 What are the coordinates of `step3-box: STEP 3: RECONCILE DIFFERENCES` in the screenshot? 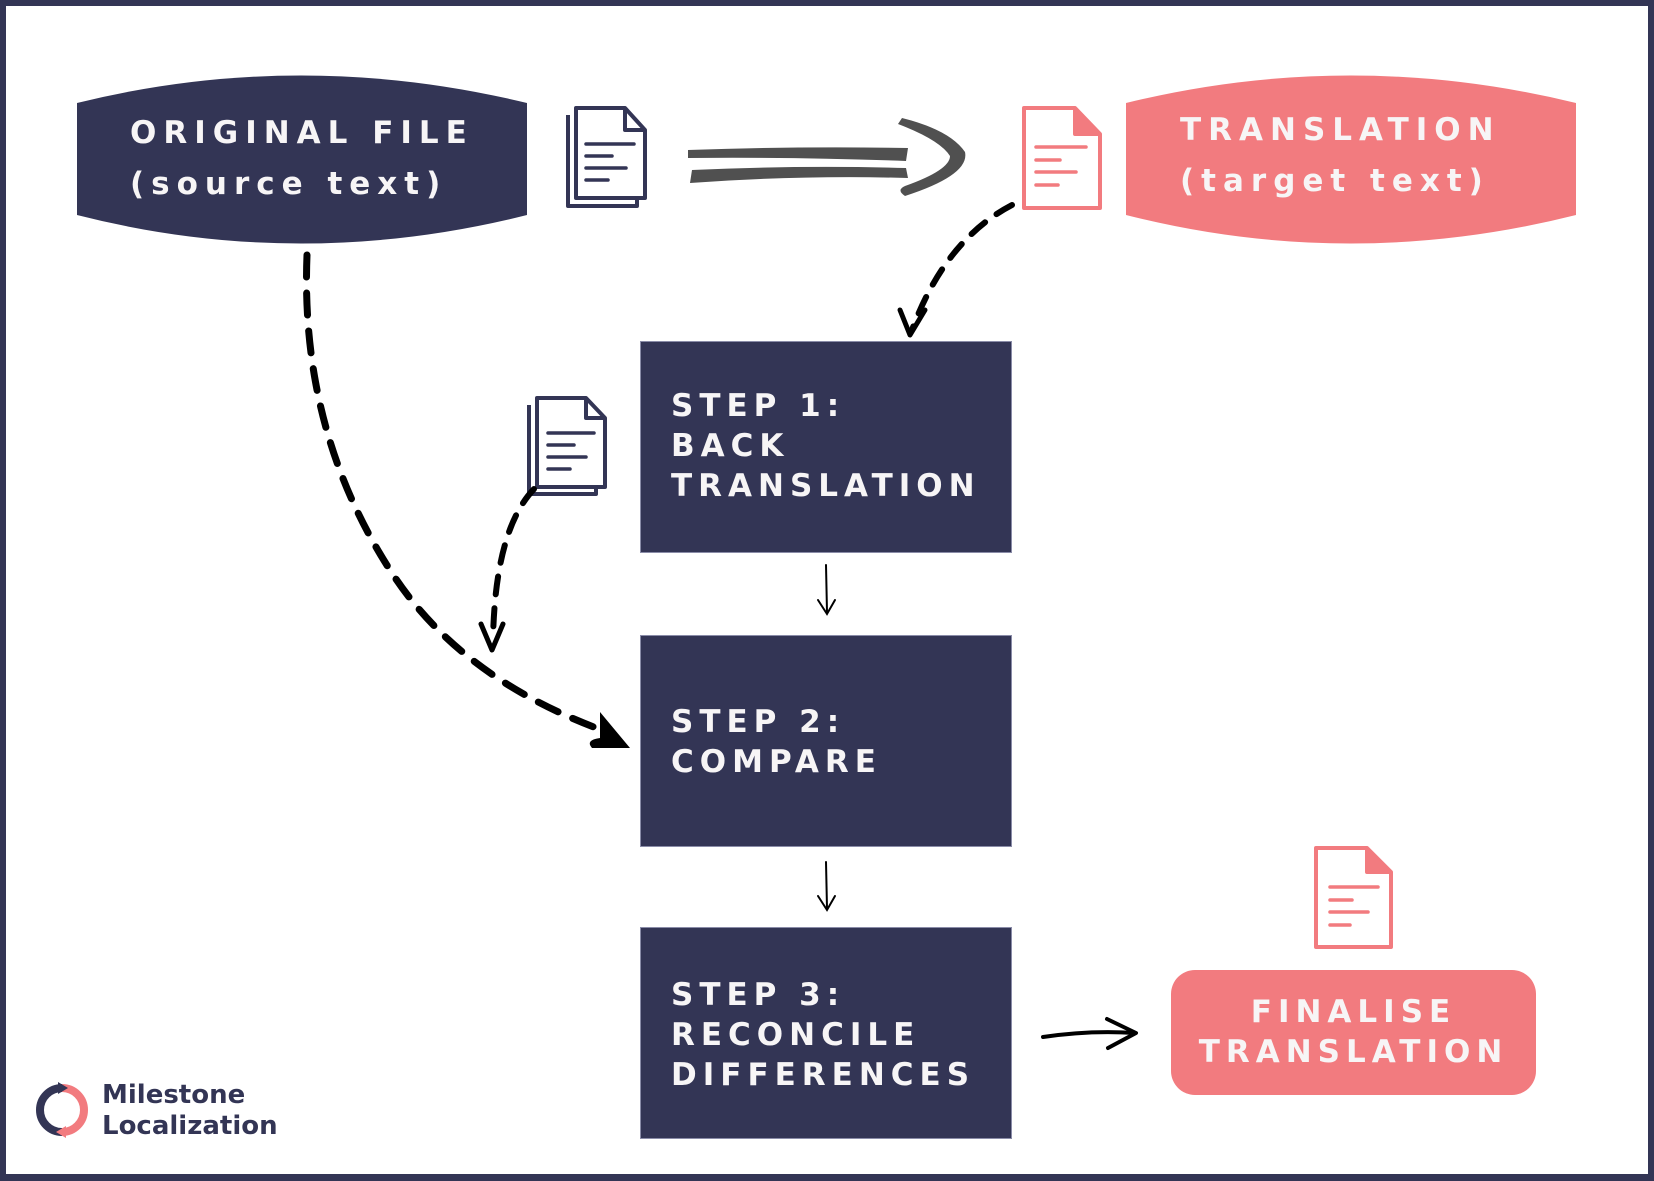 It's located at (826, 1033).